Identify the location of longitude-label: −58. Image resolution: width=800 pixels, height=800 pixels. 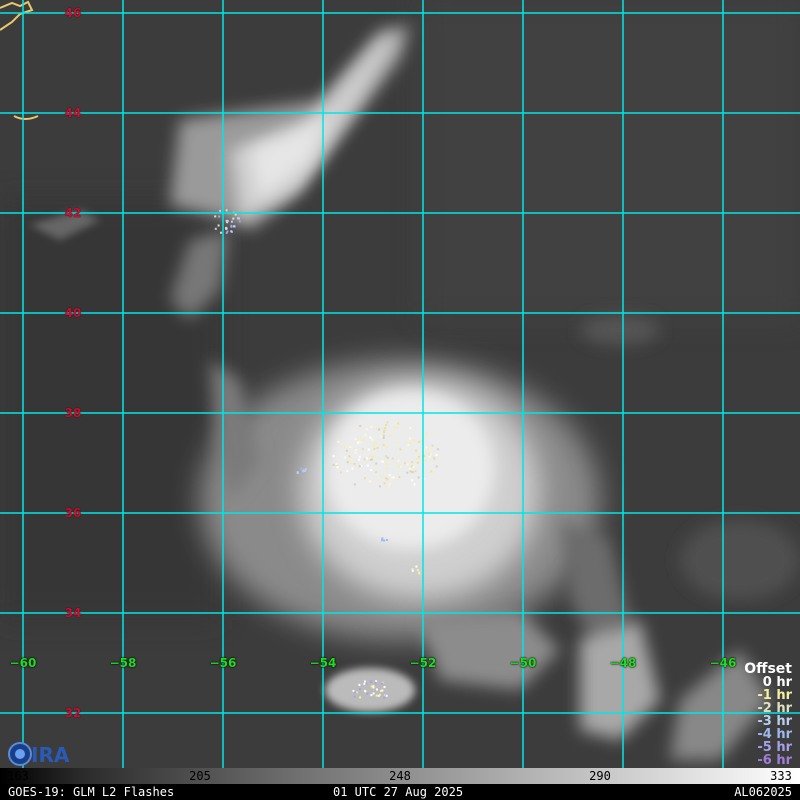
(123, 663).